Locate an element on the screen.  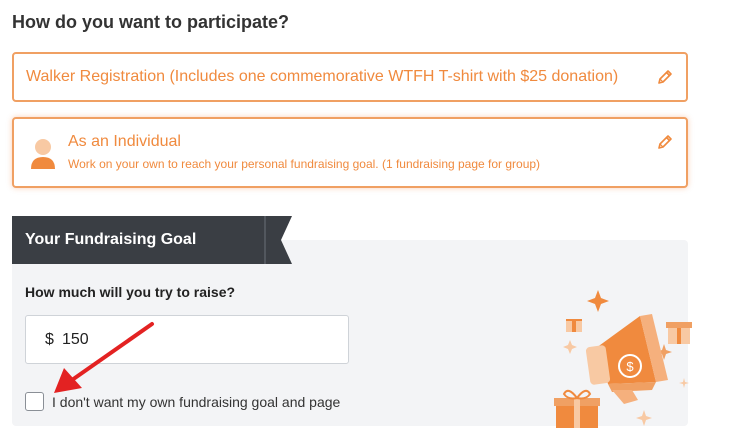
person-icon is located at coordinates (43, 154).